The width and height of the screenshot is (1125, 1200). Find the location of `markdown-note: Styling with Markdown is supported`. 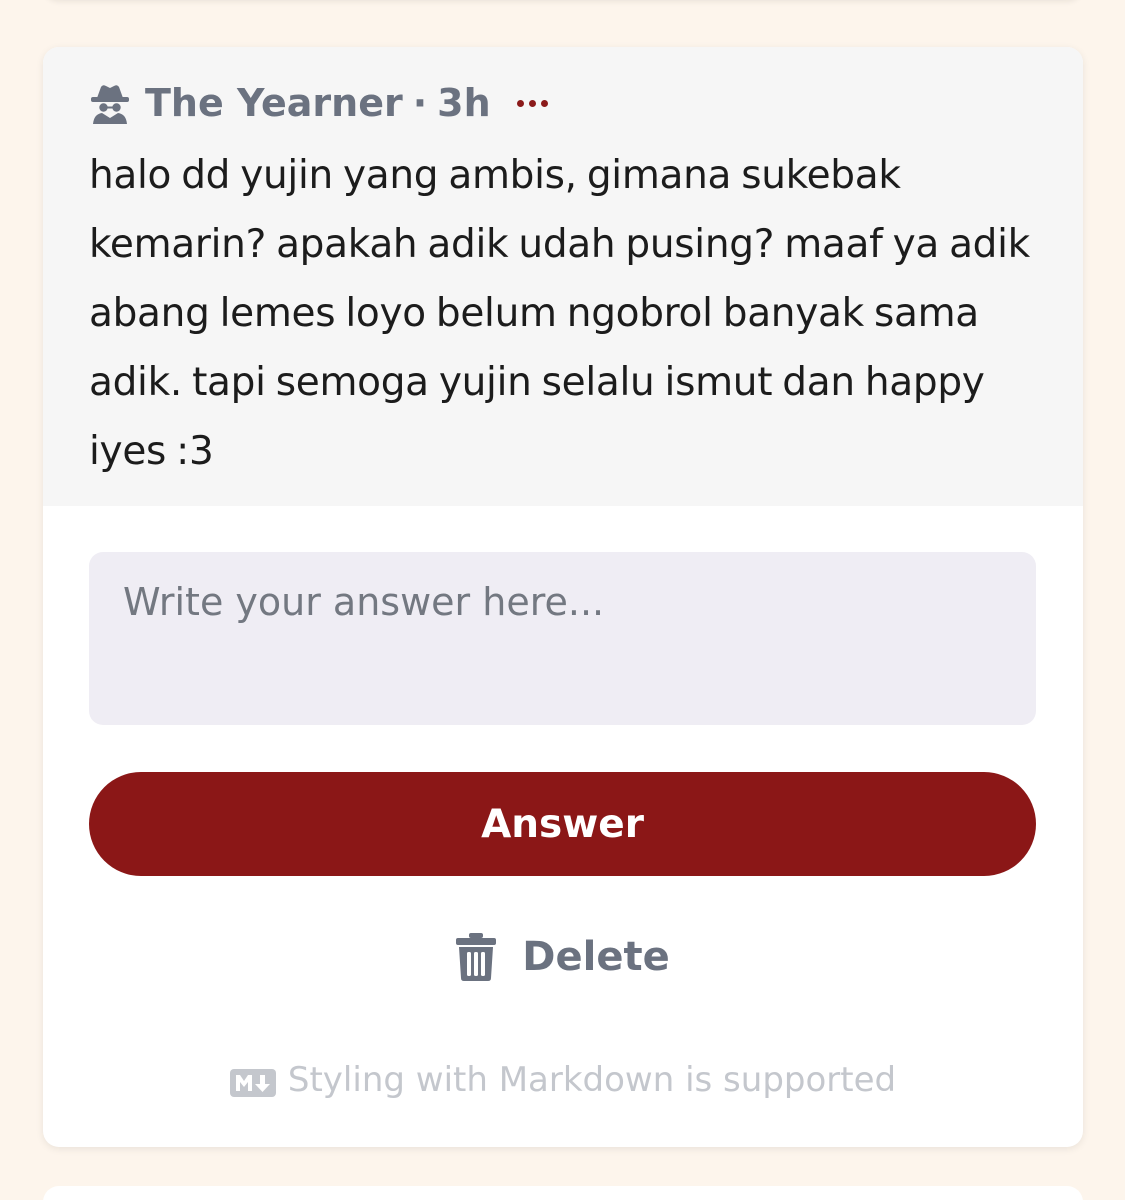

markdown-note: Styling with Markdown is supported is located at coordinates (563, 1080).